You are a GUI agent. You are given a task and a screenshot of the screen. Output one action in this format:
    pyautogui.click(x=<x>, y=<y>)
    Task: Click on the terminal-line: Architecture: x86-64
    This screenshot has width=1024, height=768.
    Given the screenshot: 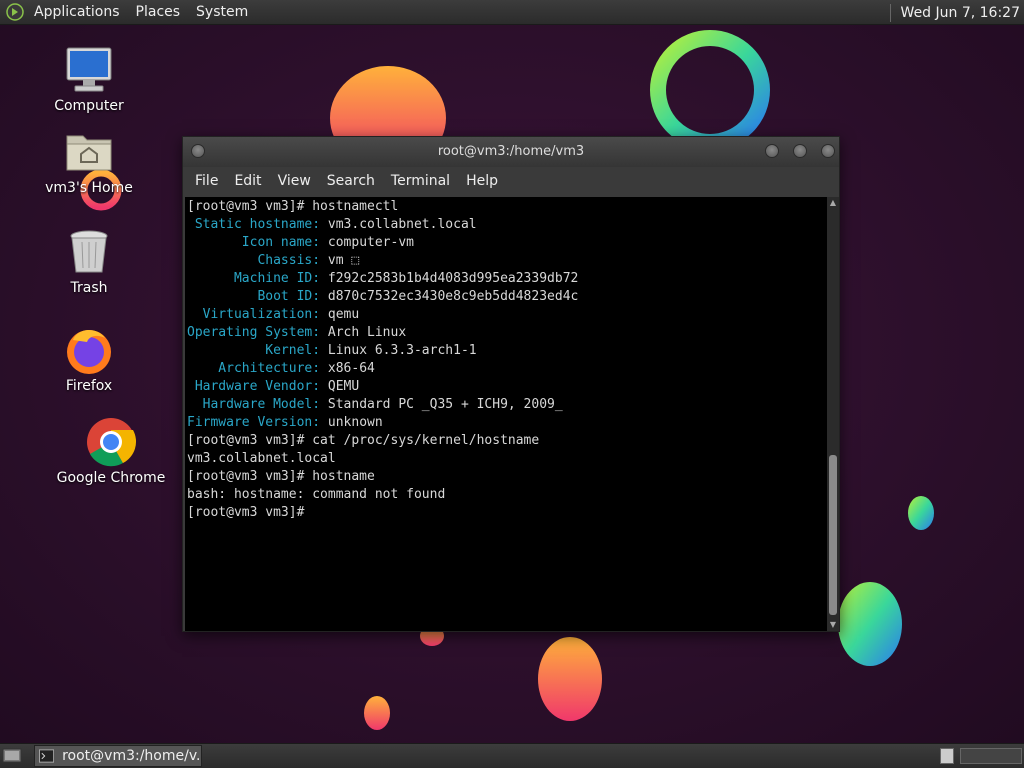 What is the action you would take?
    pyautogui.click(x=382, y=369)
    